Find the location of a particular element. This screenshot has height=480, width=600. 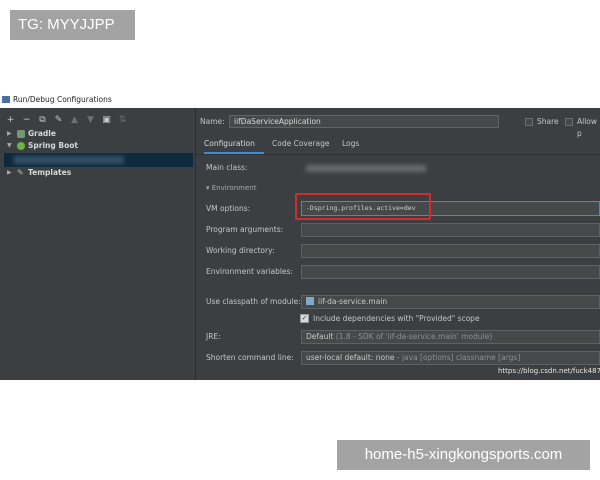

tree-toolbar: + − ⧉ ✎ ▲ ▼ ▣ ⇅ is located at coordinates (66, 120).